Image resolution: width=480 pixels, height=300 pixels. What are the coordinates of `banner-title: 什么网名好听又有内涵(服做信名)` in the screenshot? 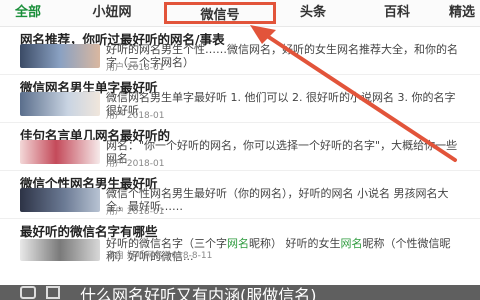 It's located at (198, 293).